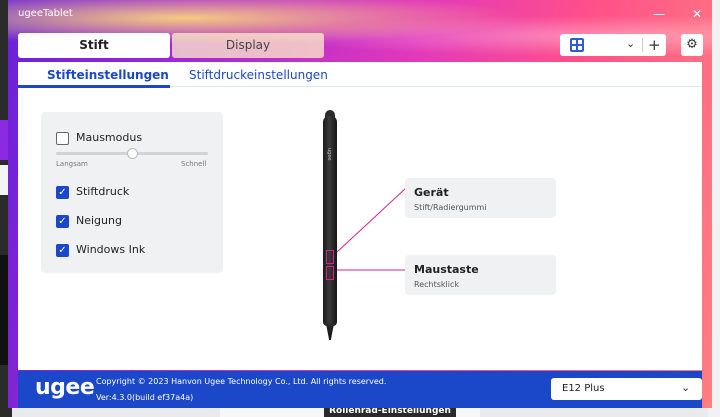 Image resolution: width=720 pixels, height=417 pixels. I want to click on pen-illustration: ugee, so click(330, 227).